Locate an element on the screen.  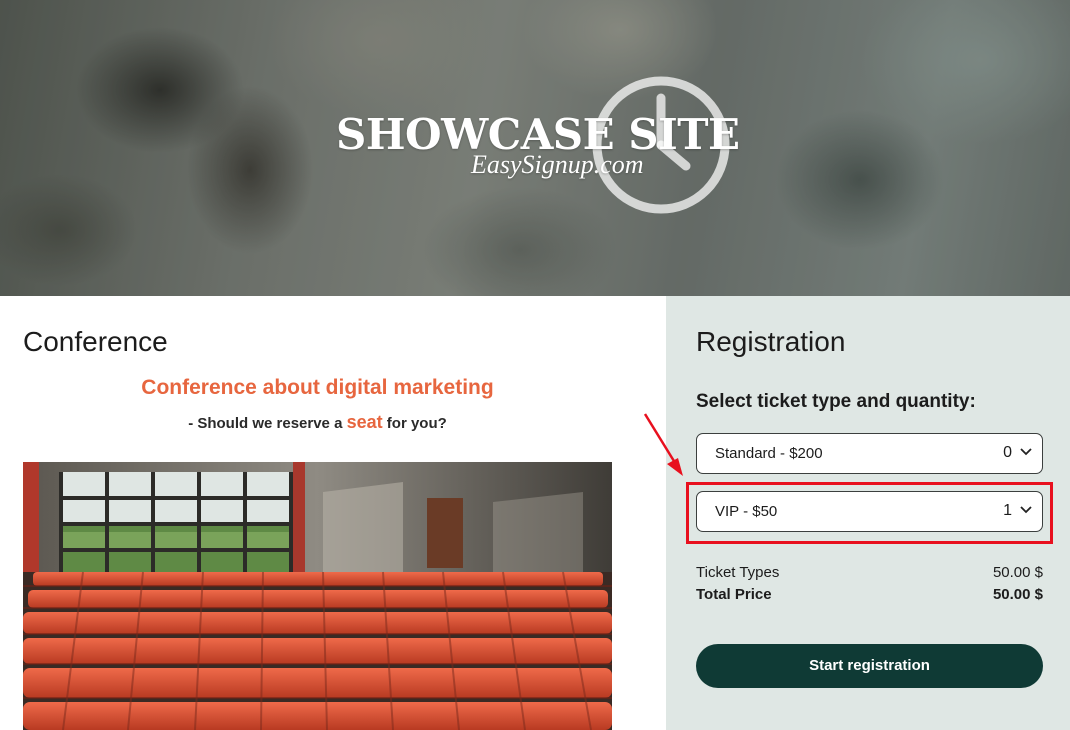
event-subline: - Should we reserve a seat for you? is located at coordinates (317, 422).